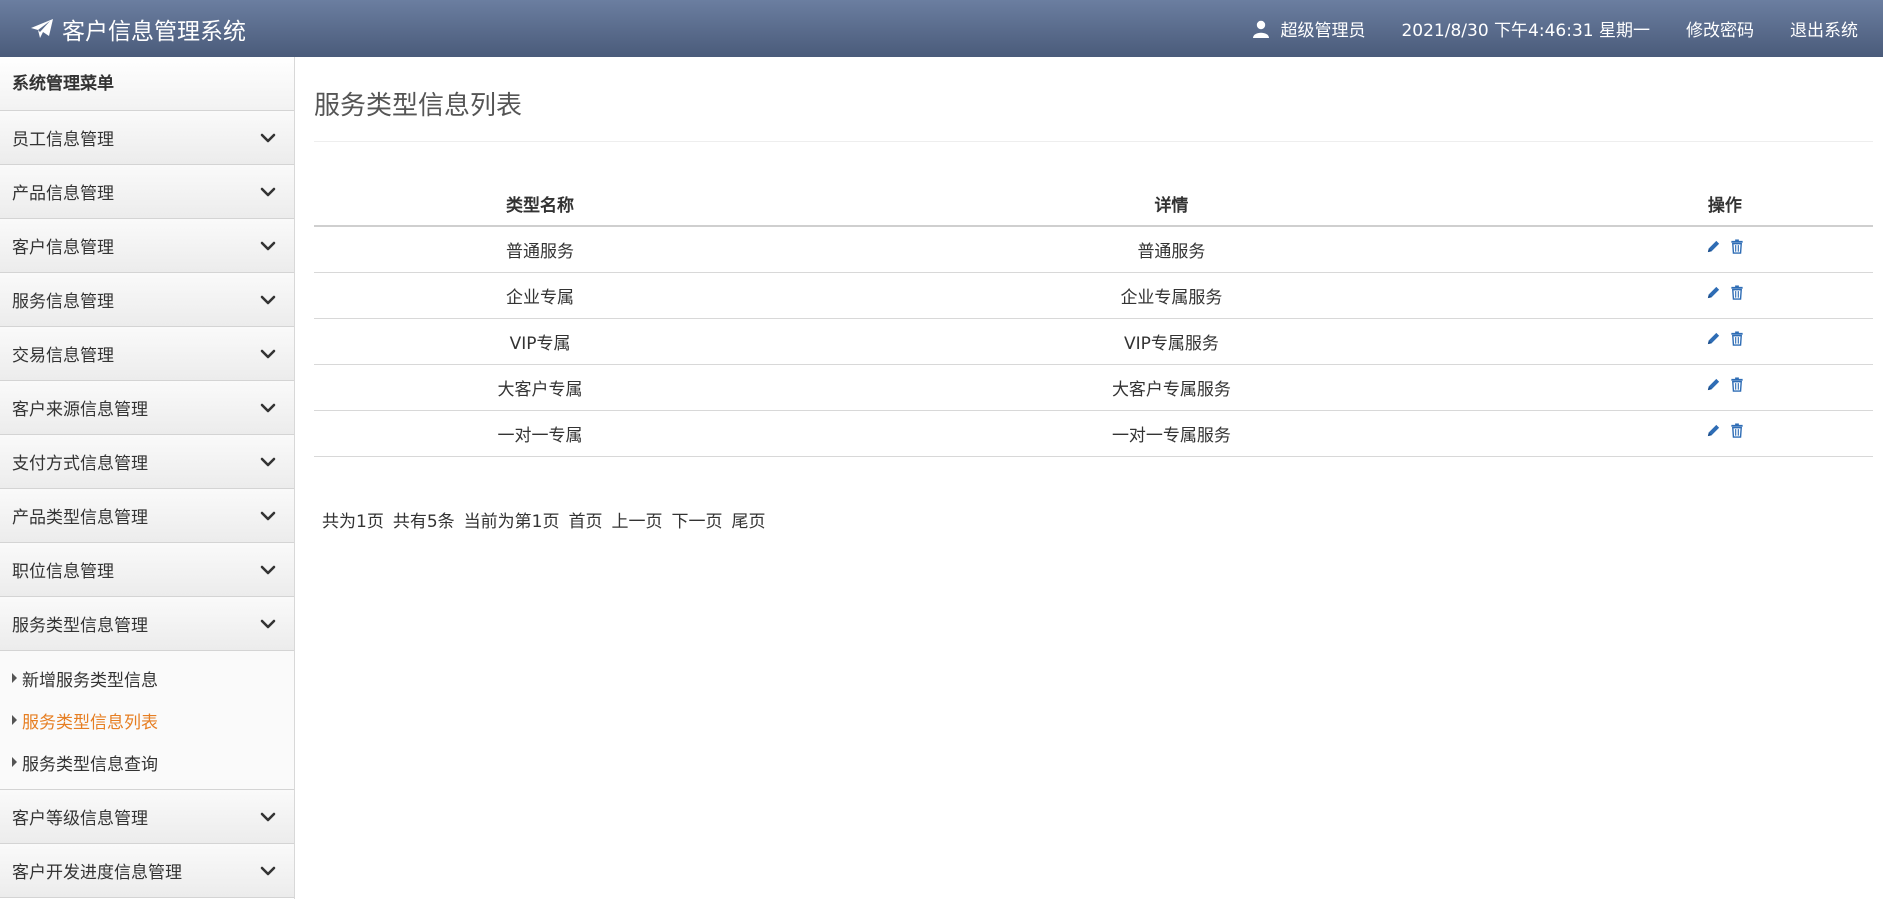 The width and height of the screenshot is (1883, 899). Describe the element at coordinates (540, 204) in the screenshot. I see `column-header-name: 类型名称` at that location.